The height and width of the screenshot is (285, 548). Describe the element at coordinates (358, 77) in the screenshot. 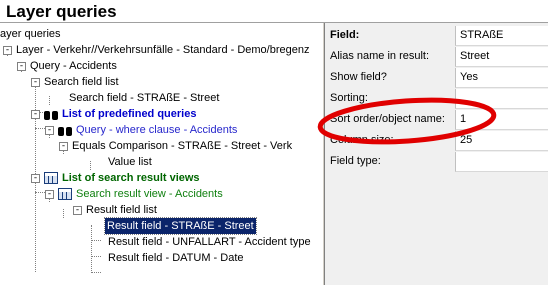

I see `property-label: Show field?` at that location.